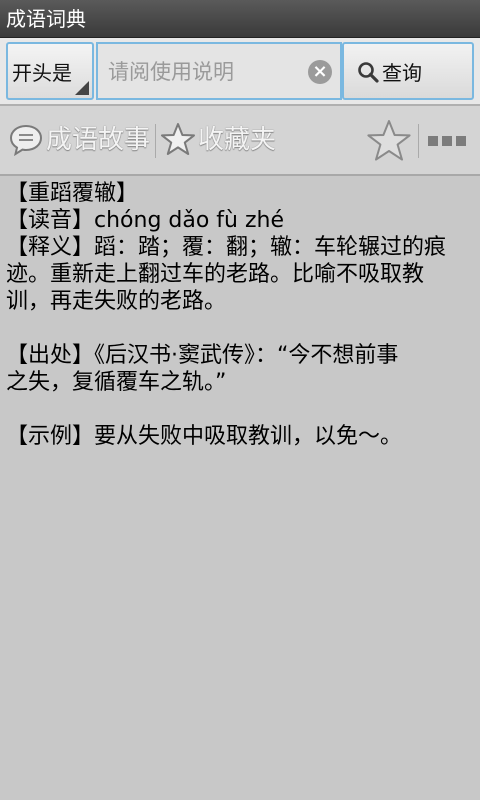 The width and height of the screenshot is (480, 800). I want to click on query-button-label: 查询, so click(402, 73).